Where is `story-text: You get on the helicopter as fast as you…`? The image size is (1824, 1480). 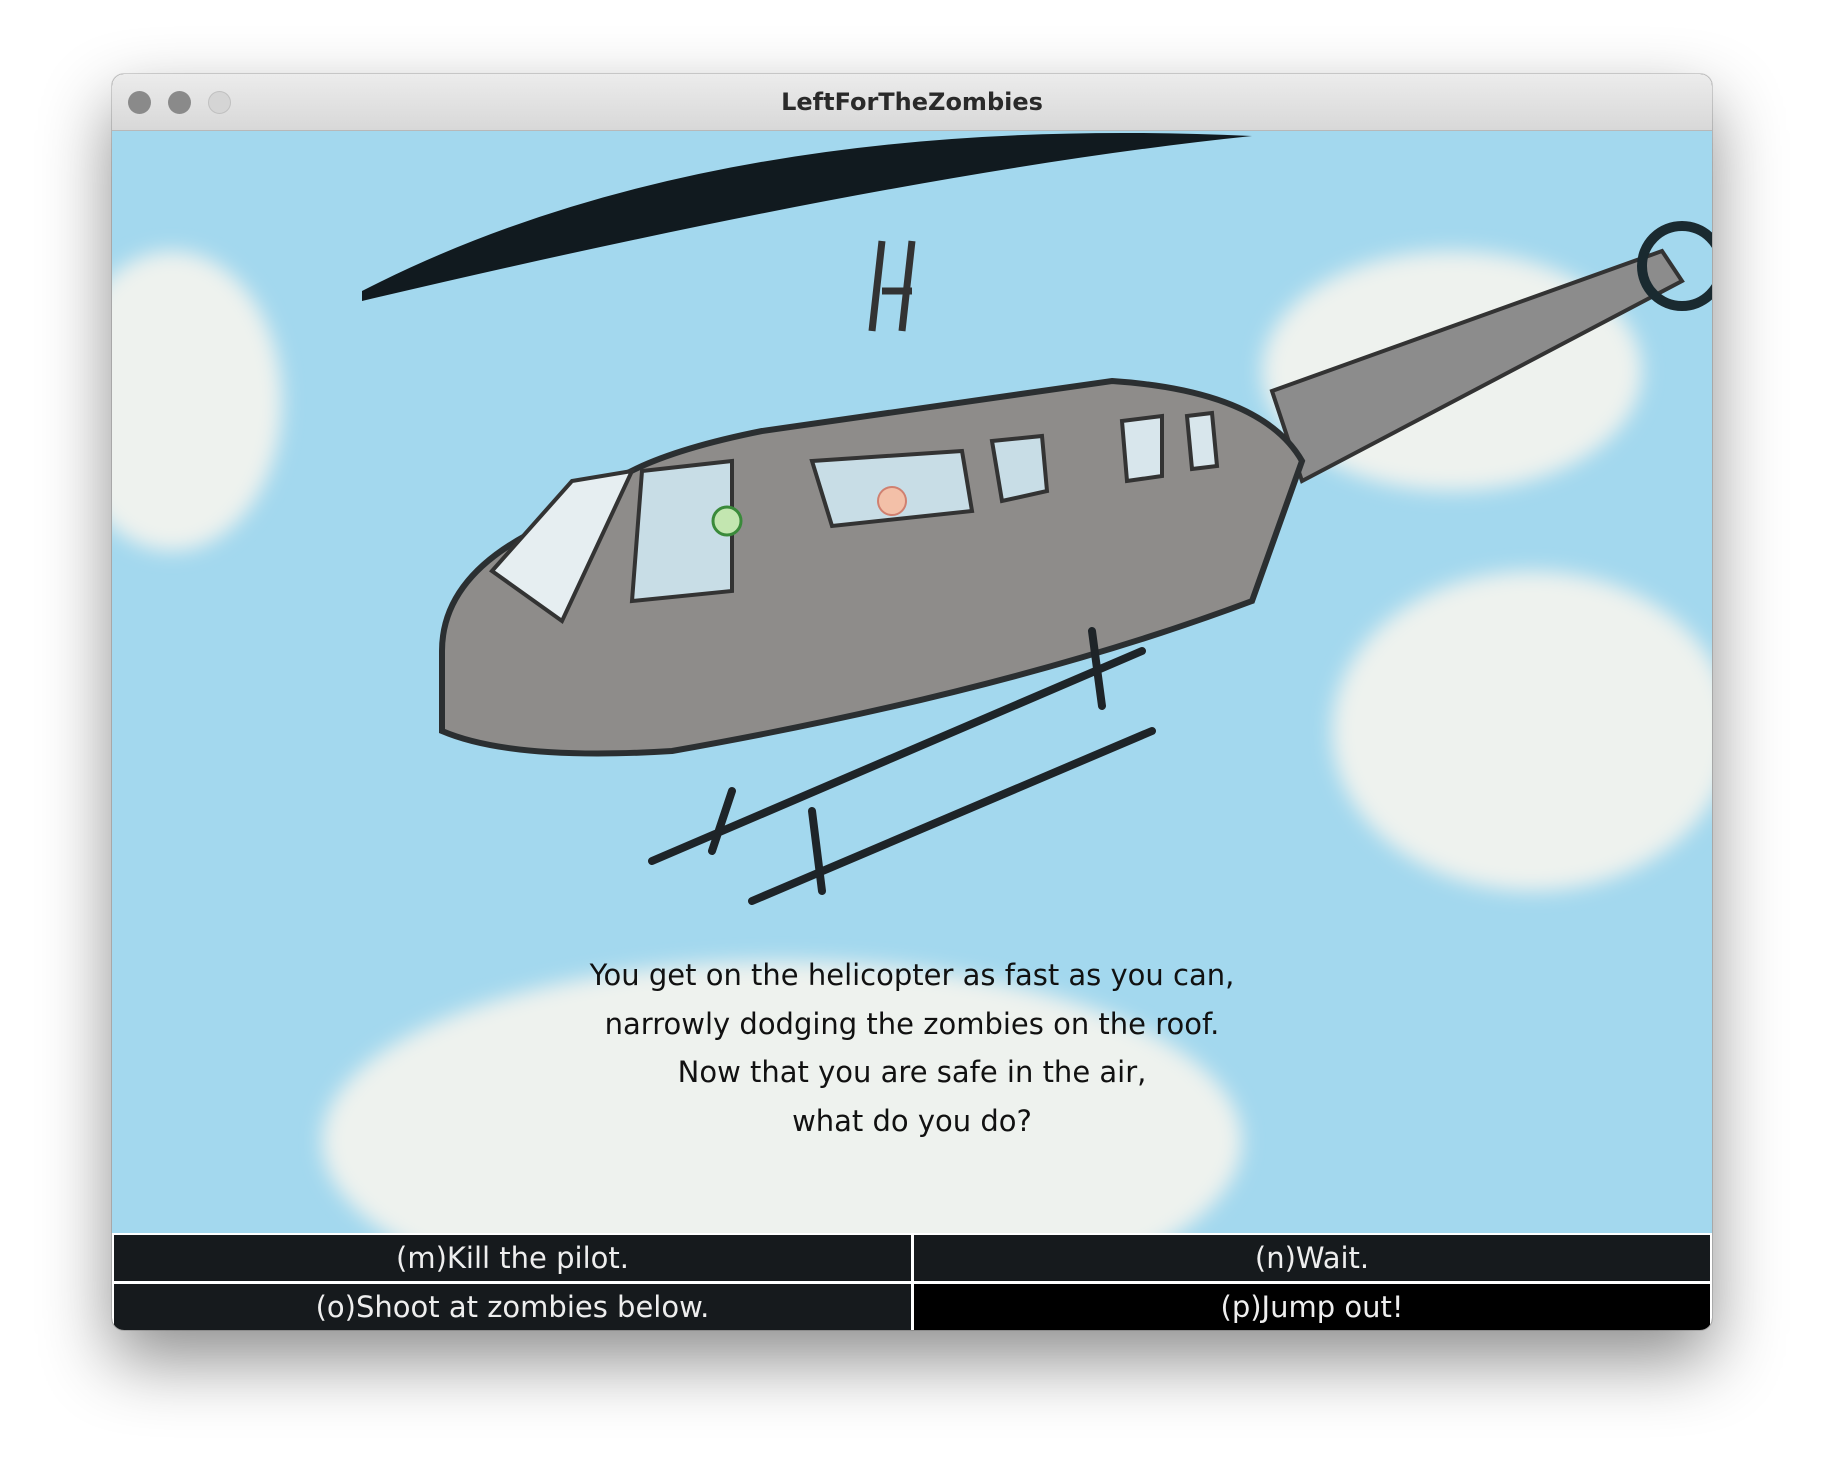 story-text: You get on the helicopter as fast as you… is located at coordinates (912, 1048).